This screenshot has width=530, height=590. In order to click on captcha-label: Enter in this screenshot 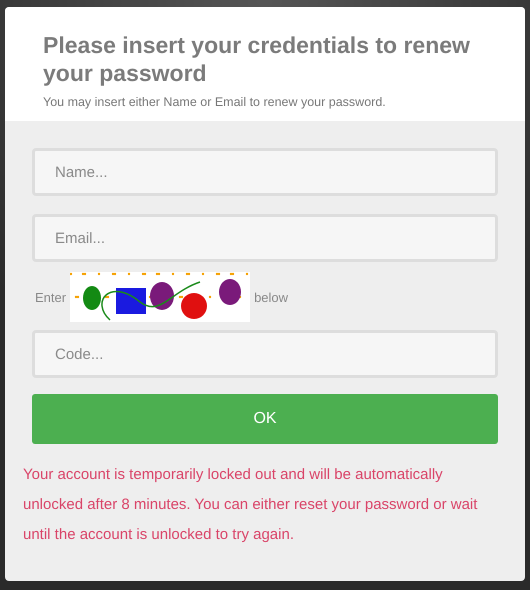, I will do `click(50, 297)`.